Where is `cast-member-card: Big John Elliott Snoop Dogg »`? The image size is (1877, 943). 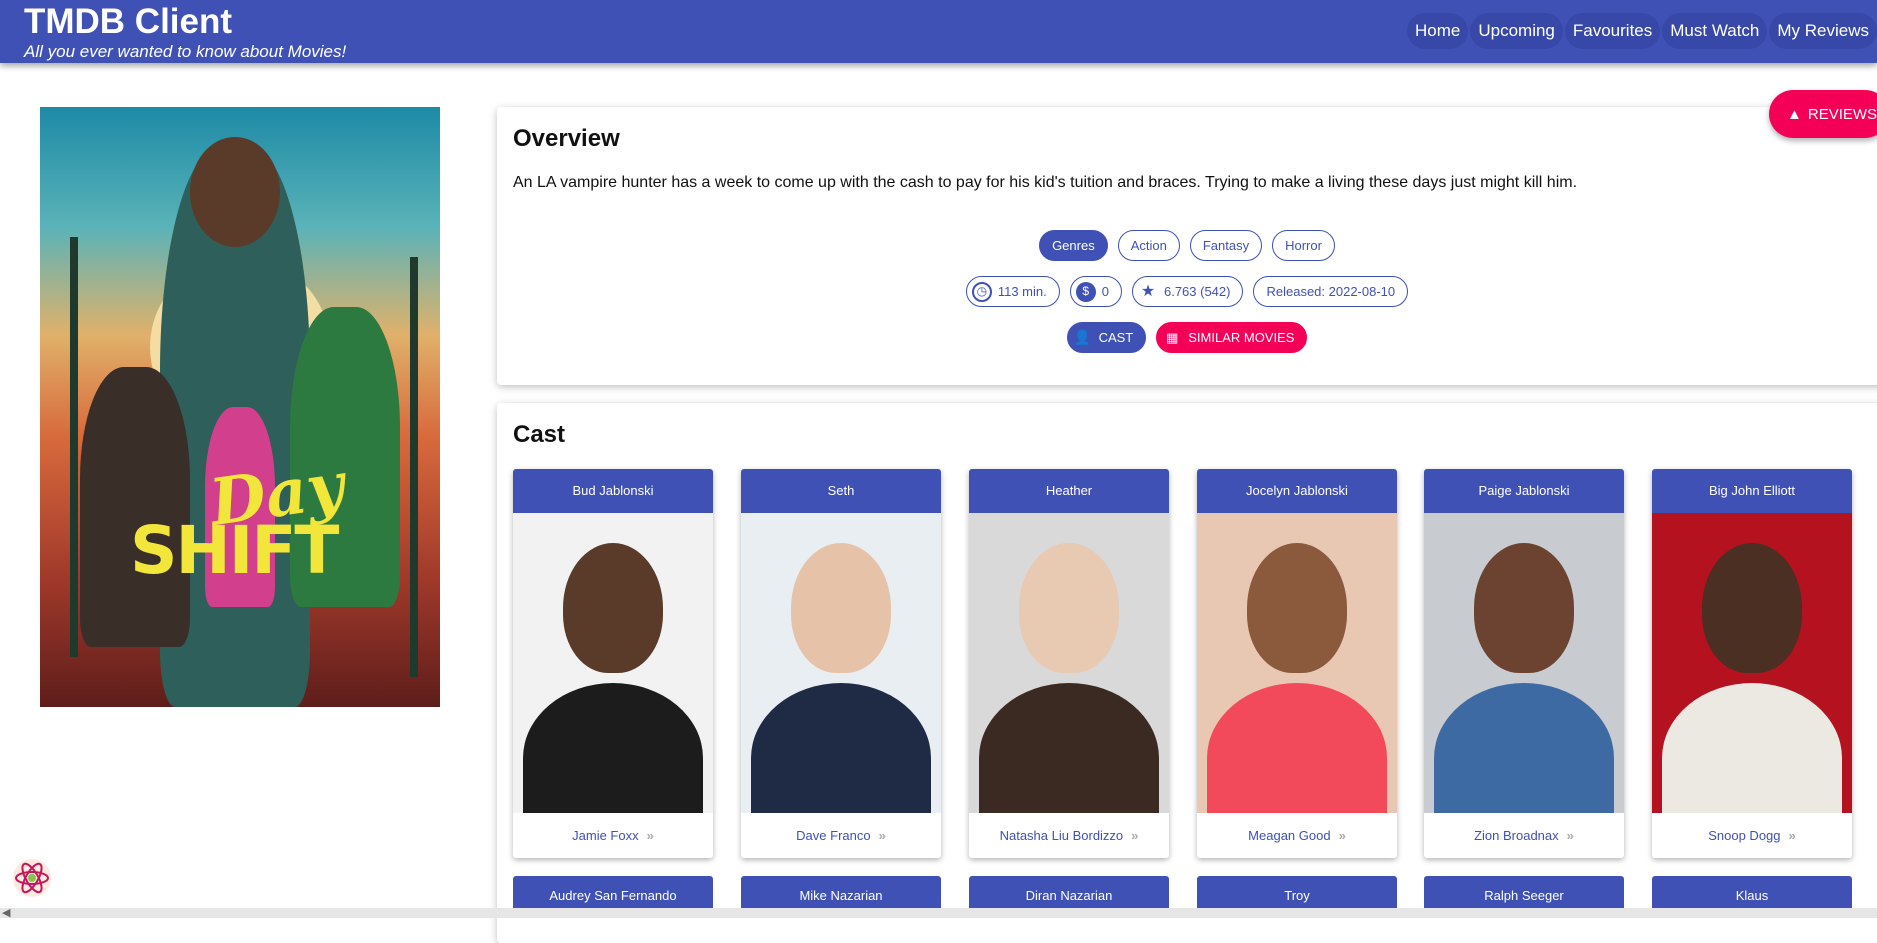
cast-member-card: Big John Elliott Snoop Dogg » is located at coordinates (1752, 663).